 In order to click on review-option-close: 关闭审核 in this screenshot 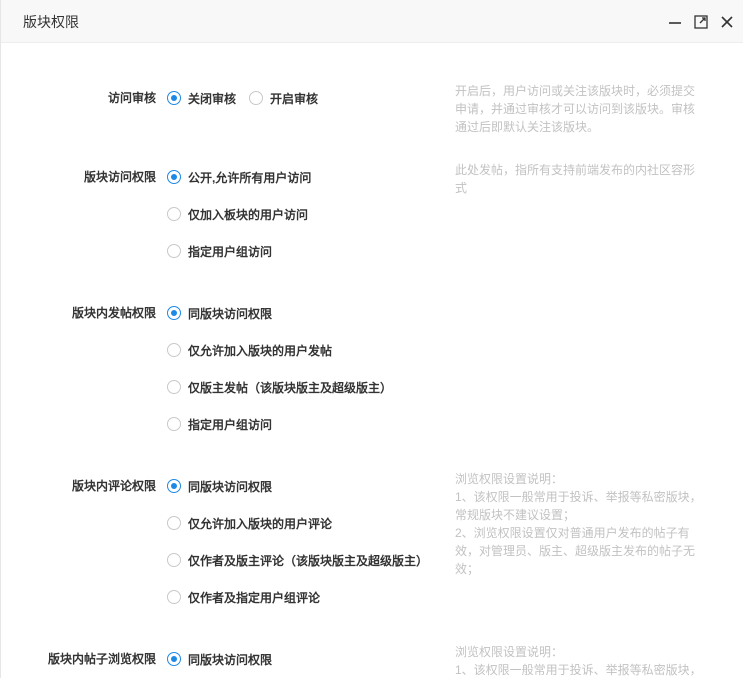, I will do `click(201, 98)`.